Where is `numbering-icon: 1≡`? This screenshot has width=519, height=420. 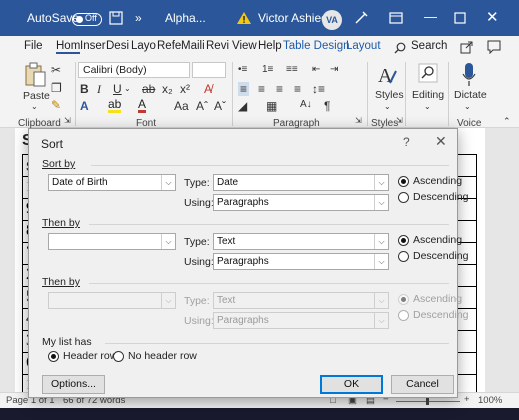
numbering-icon: 1≡ is located at coordinates (267, 69).